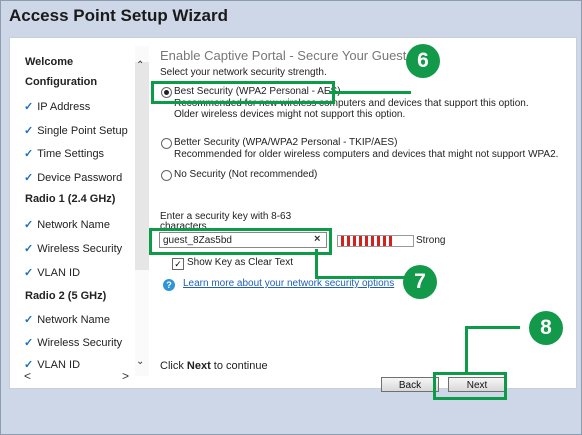 Image resolution: width=582 pixels, height=435 pixels. Describe the element at coordinates (166, 175) in the screenshot. I see `radio-no-security` at that location.